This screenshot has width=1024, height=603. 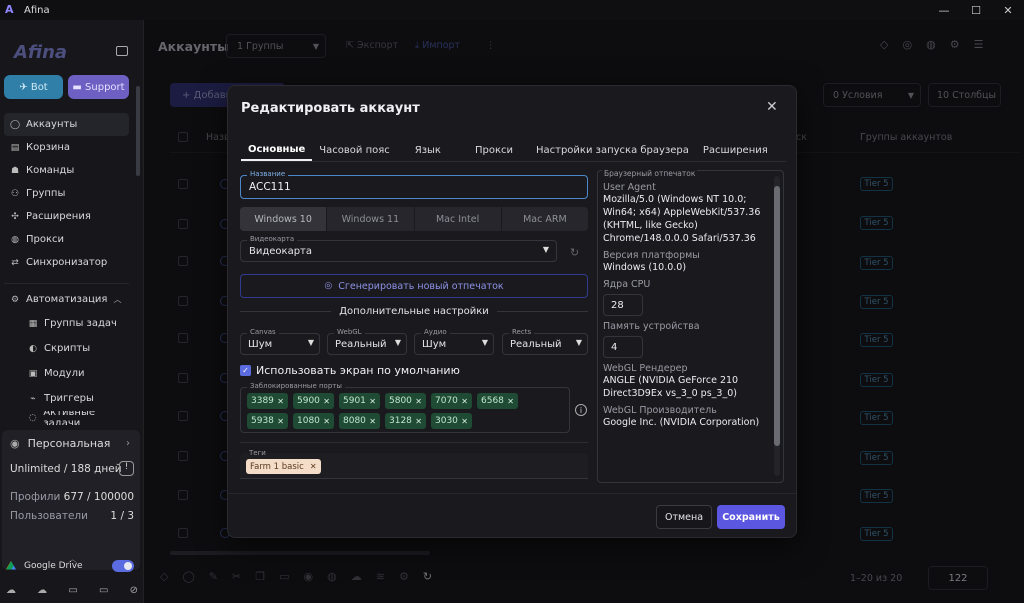 I want to click on sidebar-item-proxies: ◍ Прокси, so click(x=66, y=239).